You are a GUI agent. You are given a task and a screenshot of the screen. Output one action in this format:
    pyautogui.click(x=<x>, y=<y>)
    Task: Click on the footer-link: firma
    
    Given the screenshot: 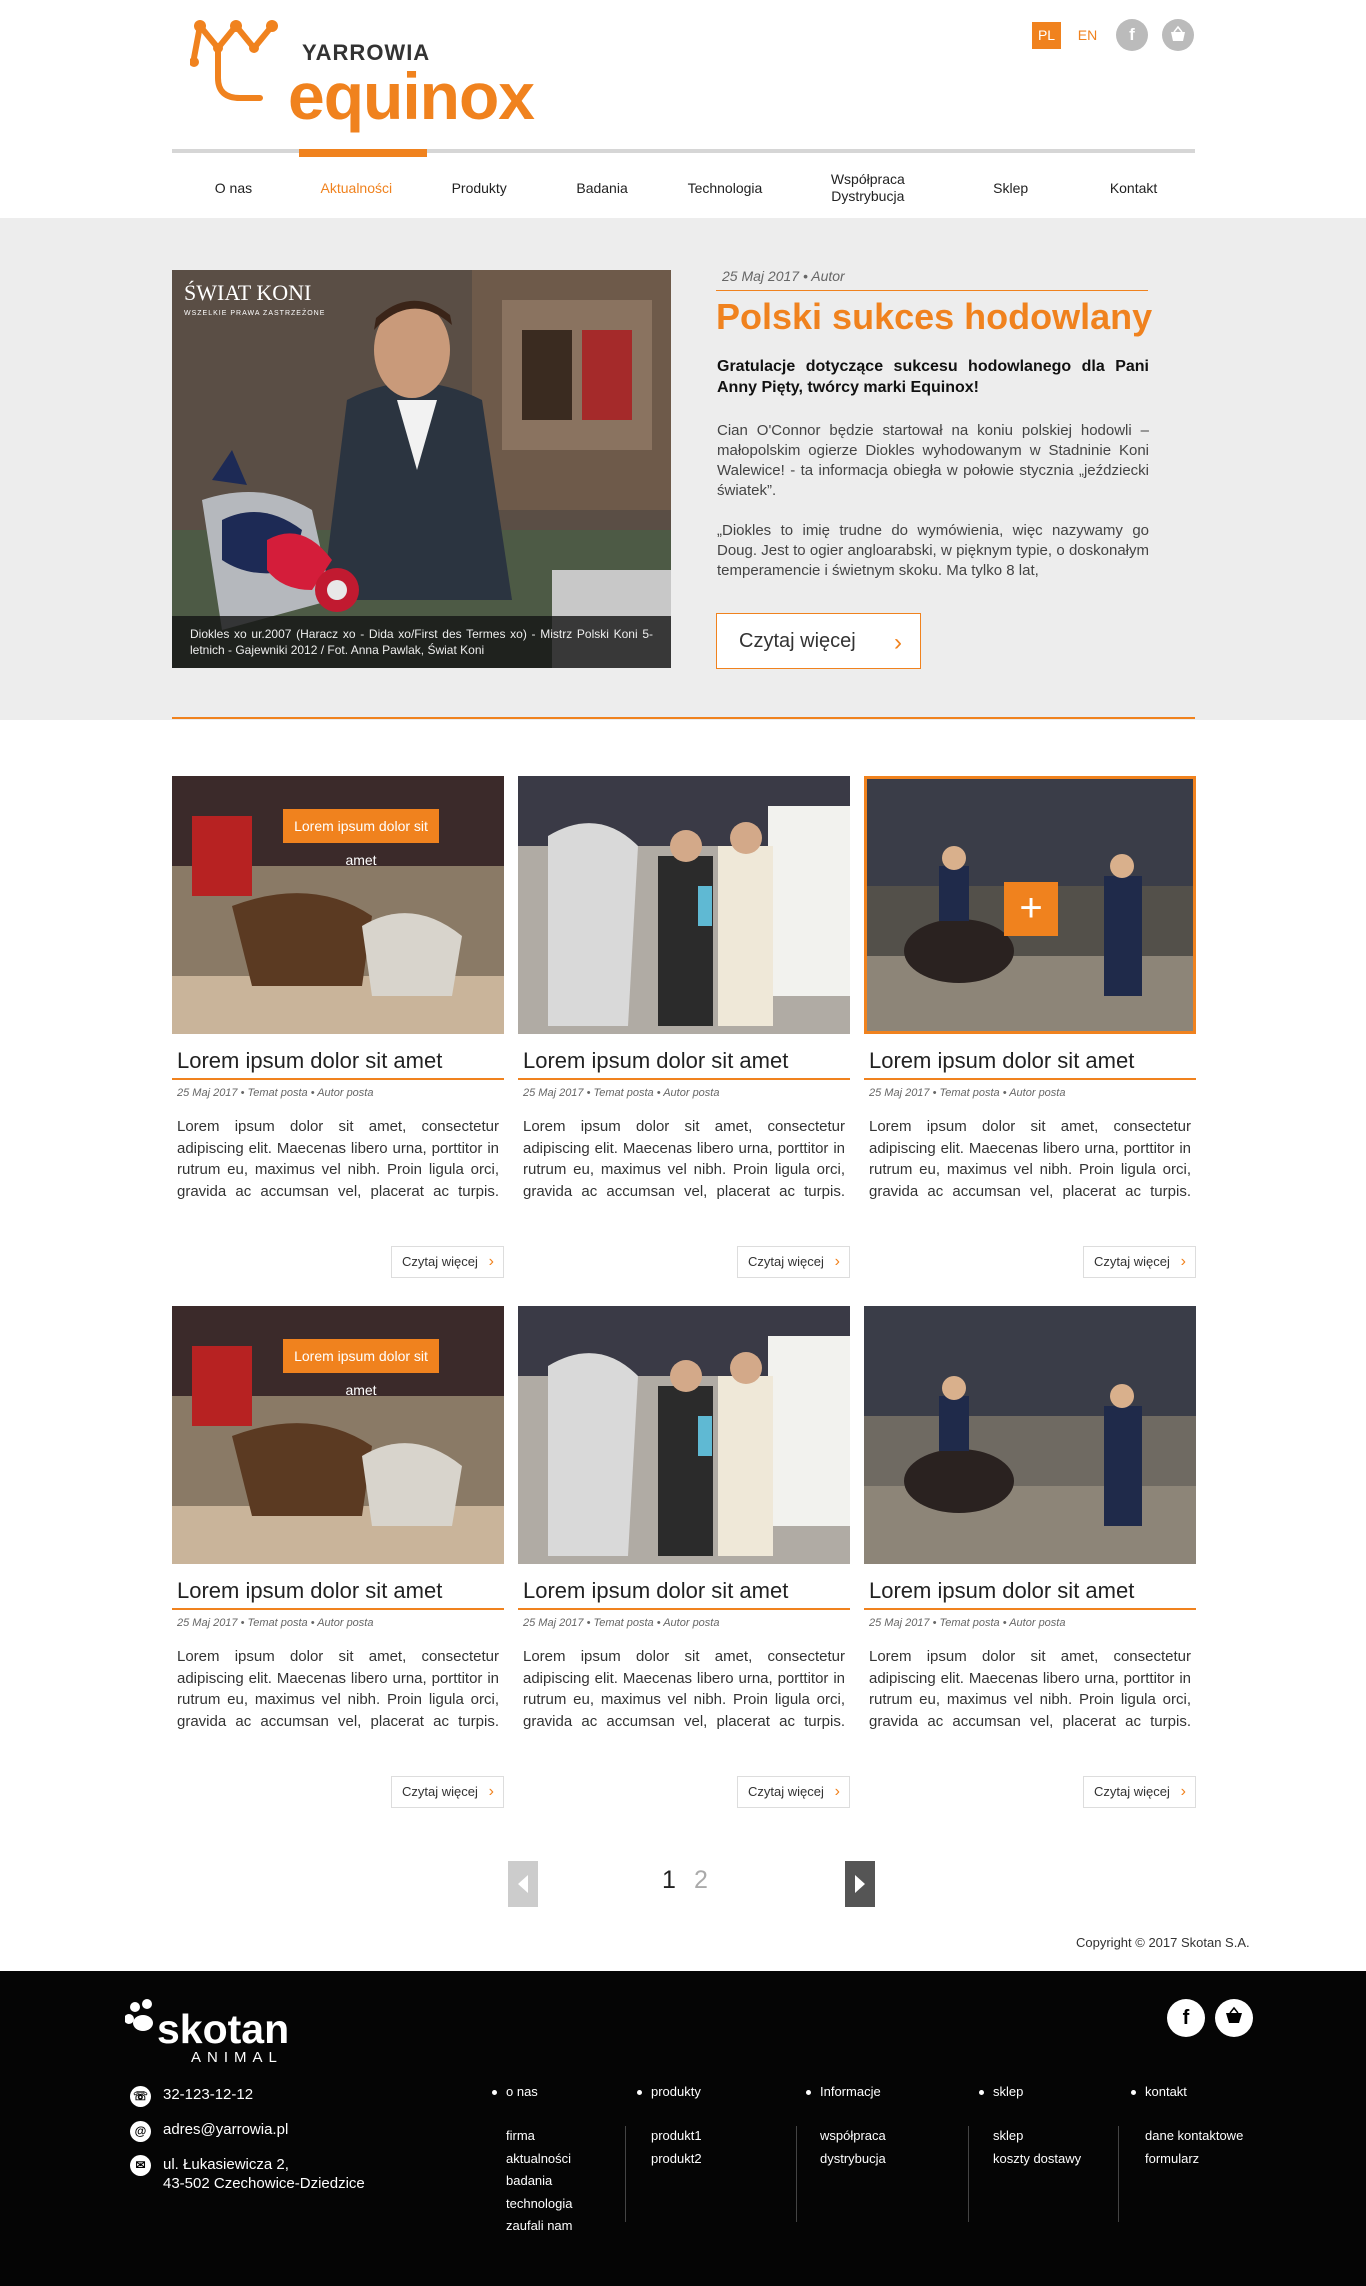 What is the action you would take?
    pyautogui.click(x=532, y=2136)
    